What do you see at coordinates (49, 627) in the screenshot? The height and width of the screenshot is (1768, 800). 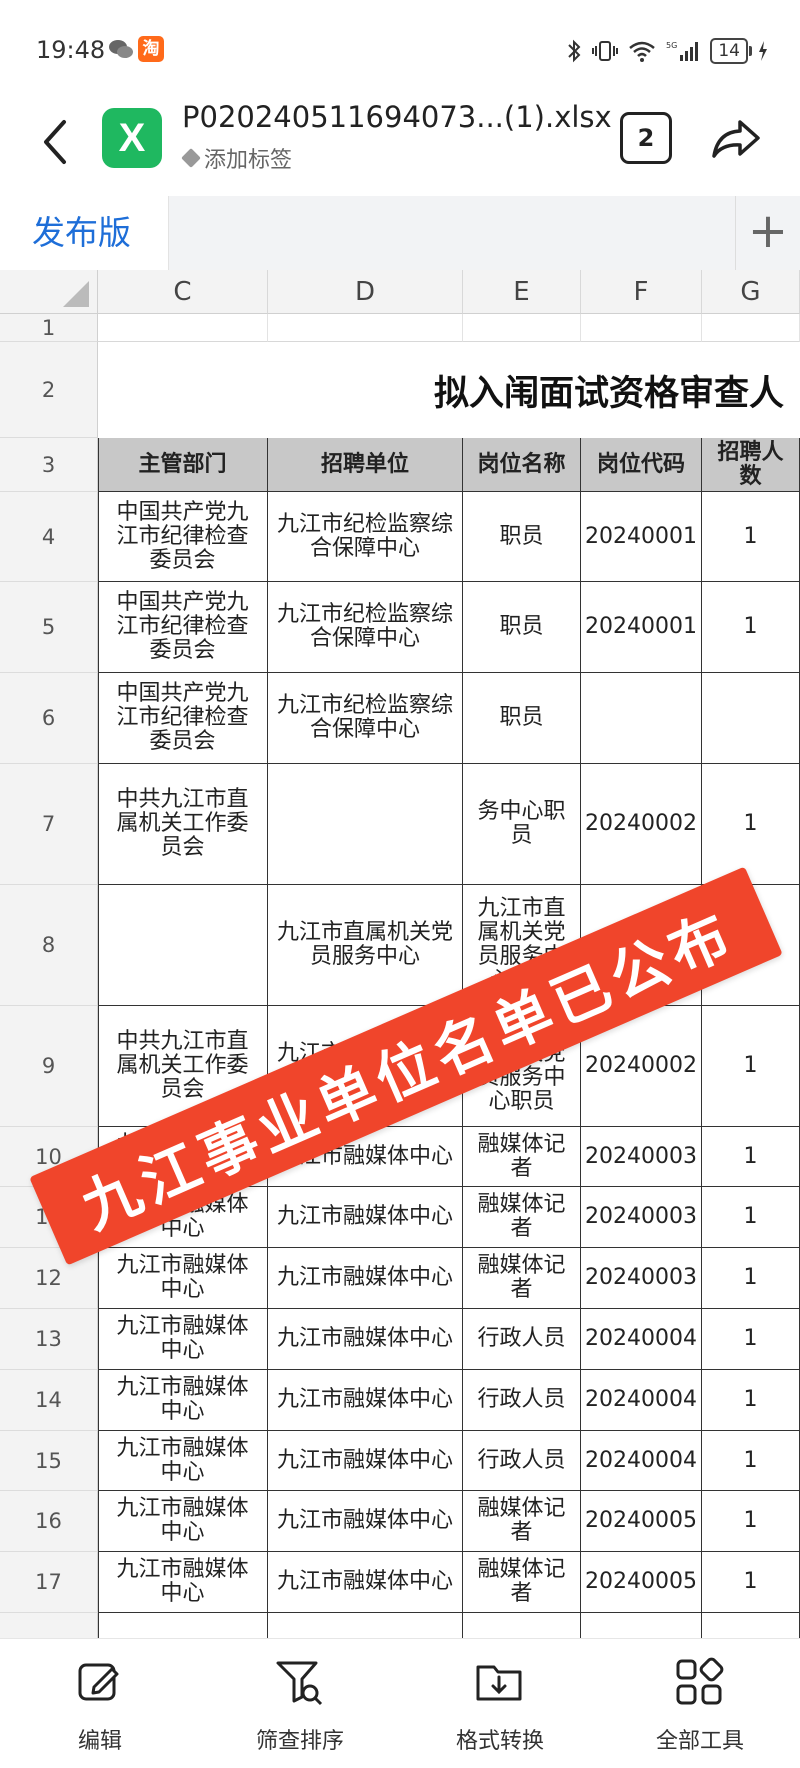 I see `row-header: 5` at bounding box center [49, 627].